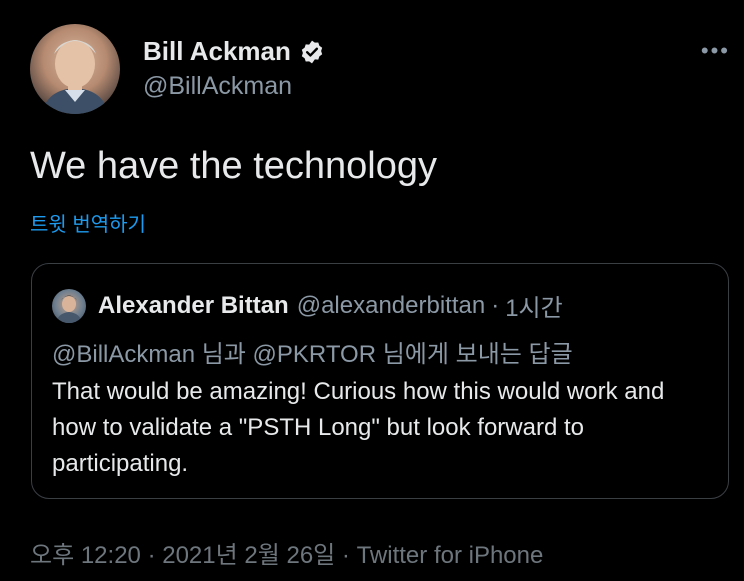 This screenshot has width=744, height=581. Describe the element at coordinates (248, 555) in the screenshot. I see `tweet-date: 2021년 2월 26일` at that location.